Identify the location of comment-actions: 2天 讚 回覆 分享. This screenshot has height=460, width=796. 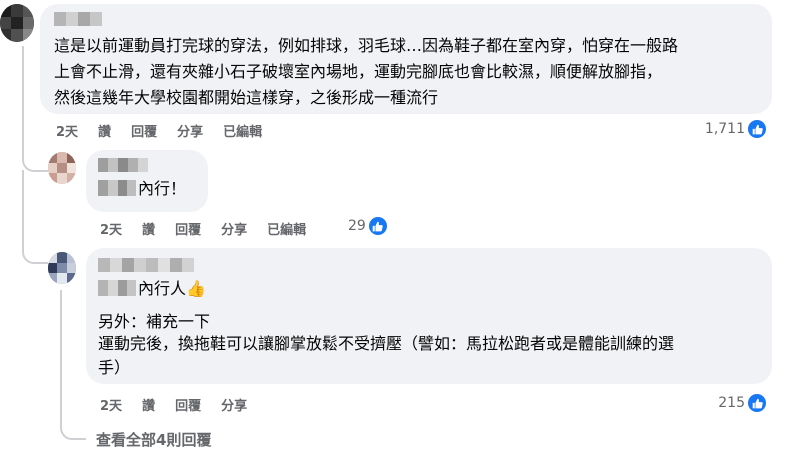
(183, 404).